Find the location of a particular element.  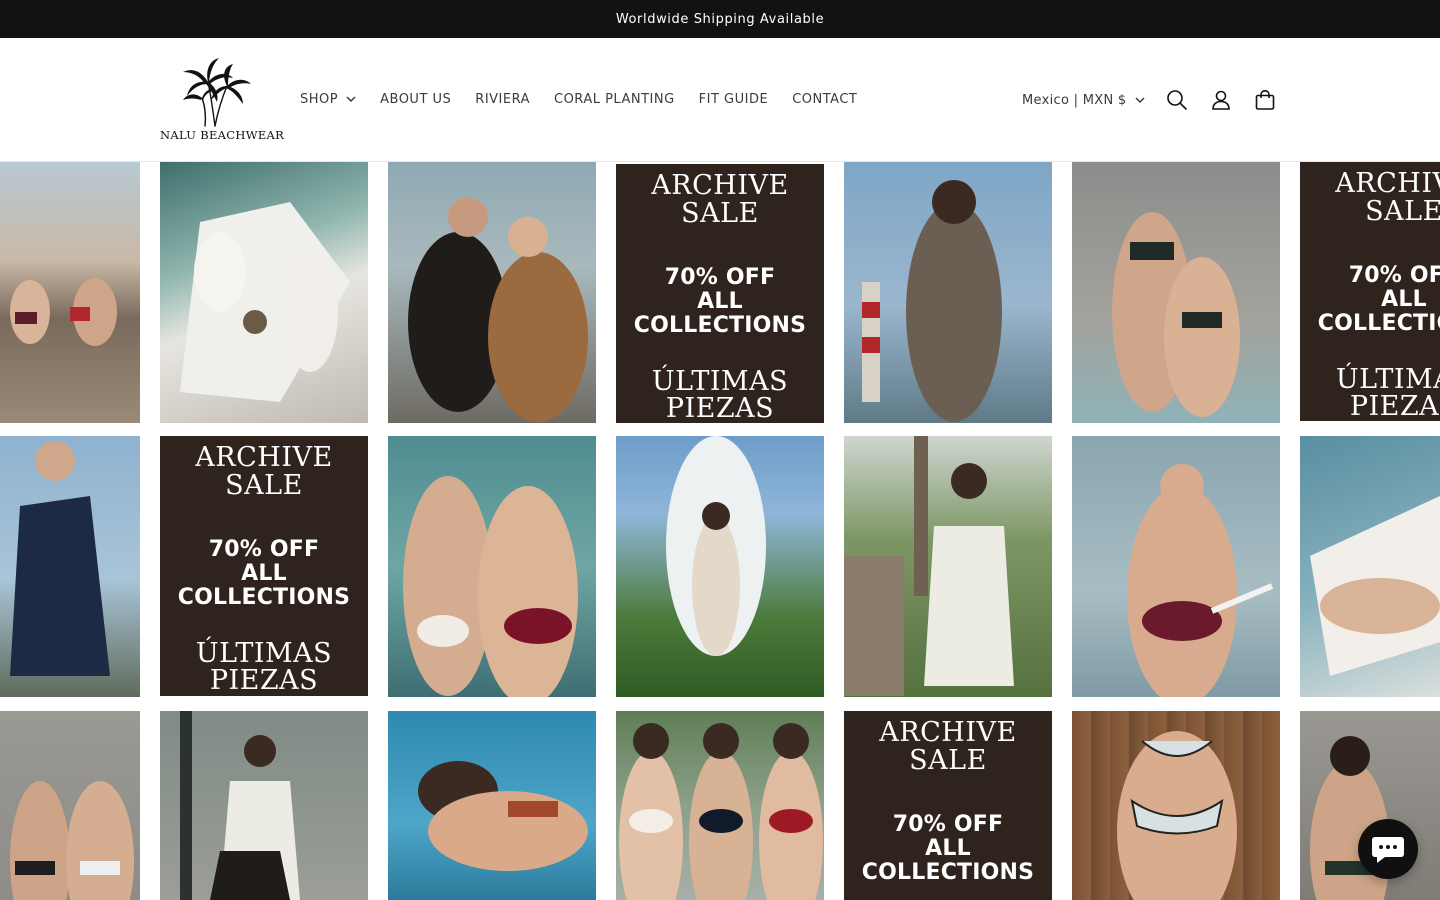

nav-item-about-us: ABOUT US is located at coordinates (415, 99).